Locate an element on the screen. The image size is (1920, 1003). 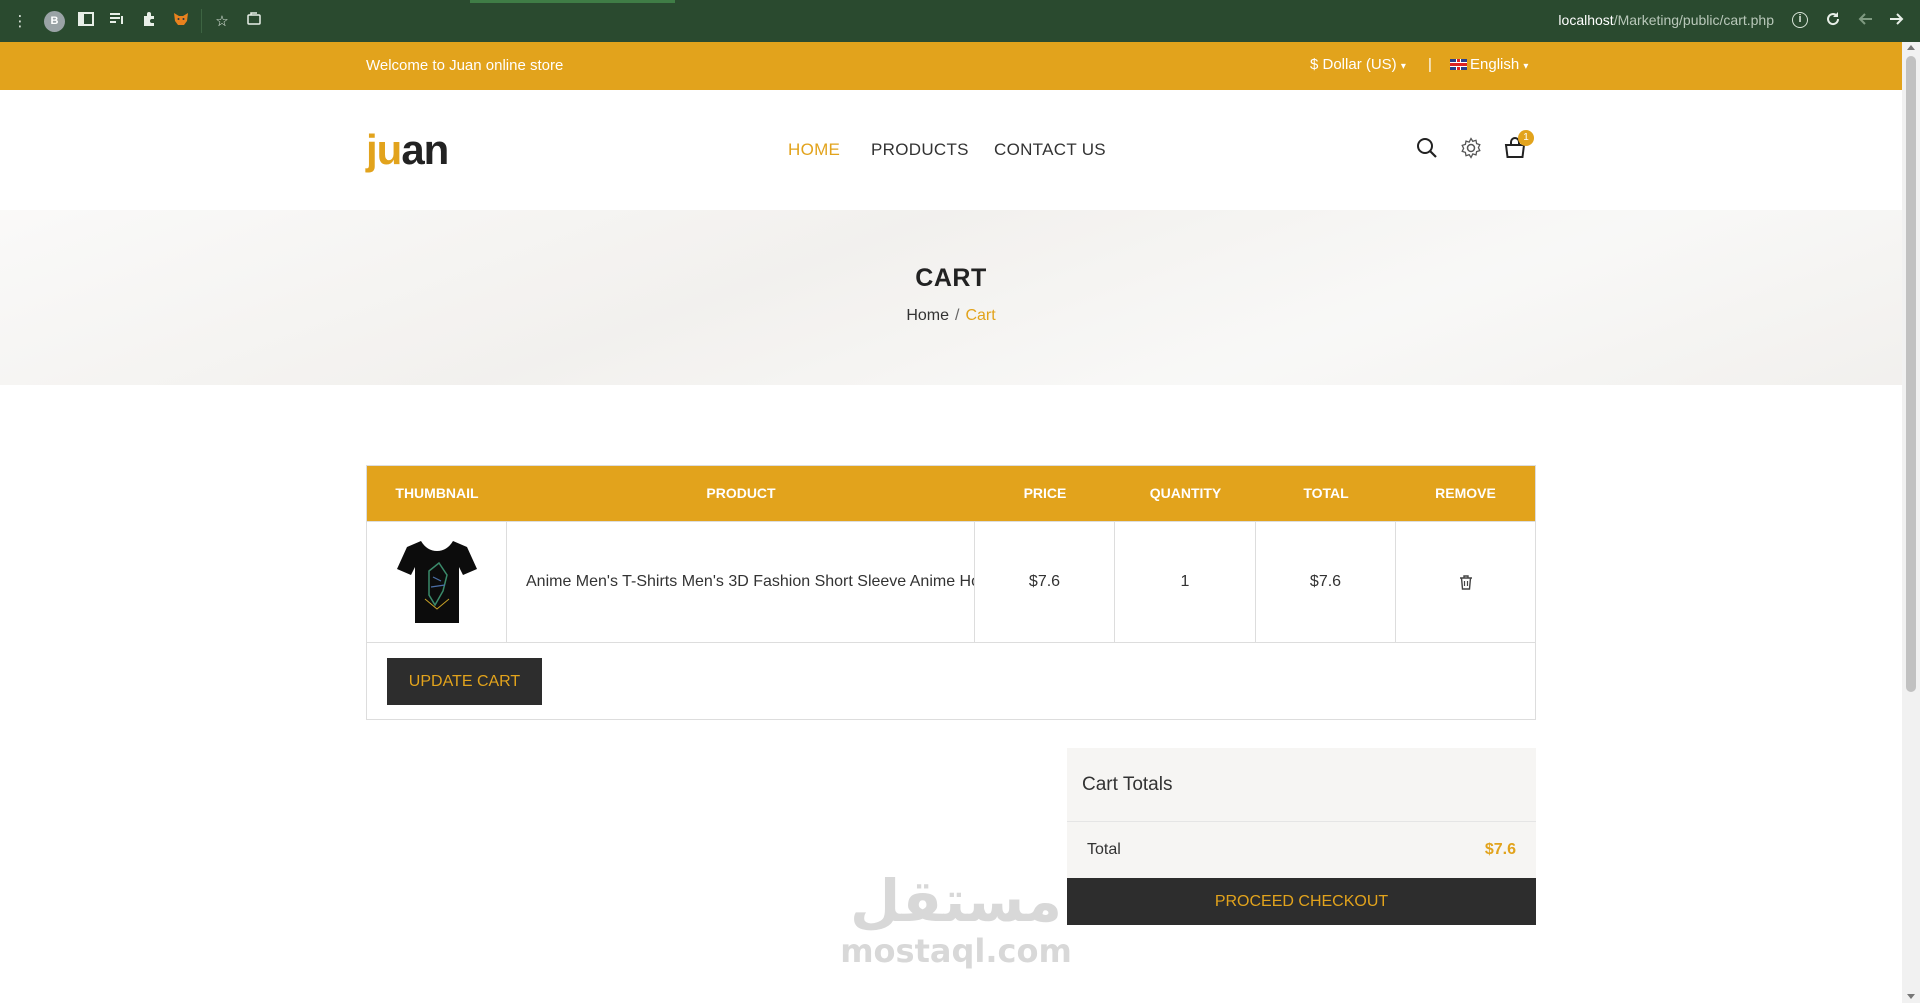
language-label: English is located at coordinates (1495, 64).